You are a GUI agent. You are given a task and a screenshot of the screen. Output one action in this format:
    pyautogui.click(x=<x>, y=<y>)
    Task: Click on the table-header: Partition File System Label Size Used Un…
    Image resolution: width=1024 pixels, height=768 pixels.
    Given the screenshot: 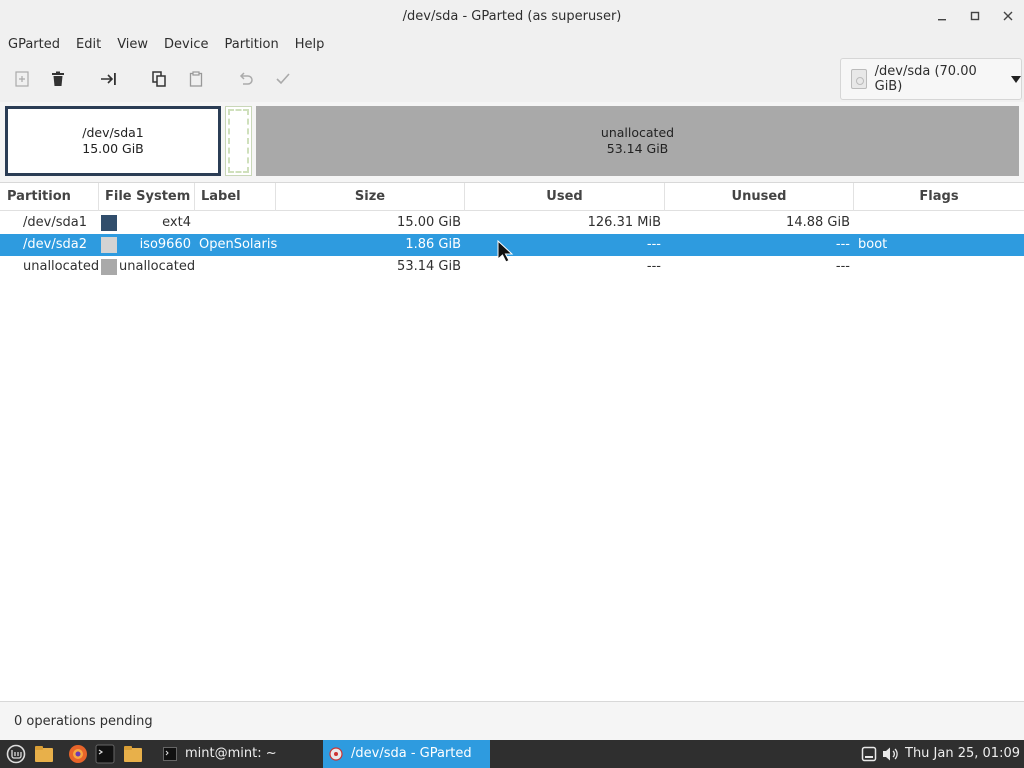 What is the action you would take?
    pyautogui.click(x=512, y=197)
    